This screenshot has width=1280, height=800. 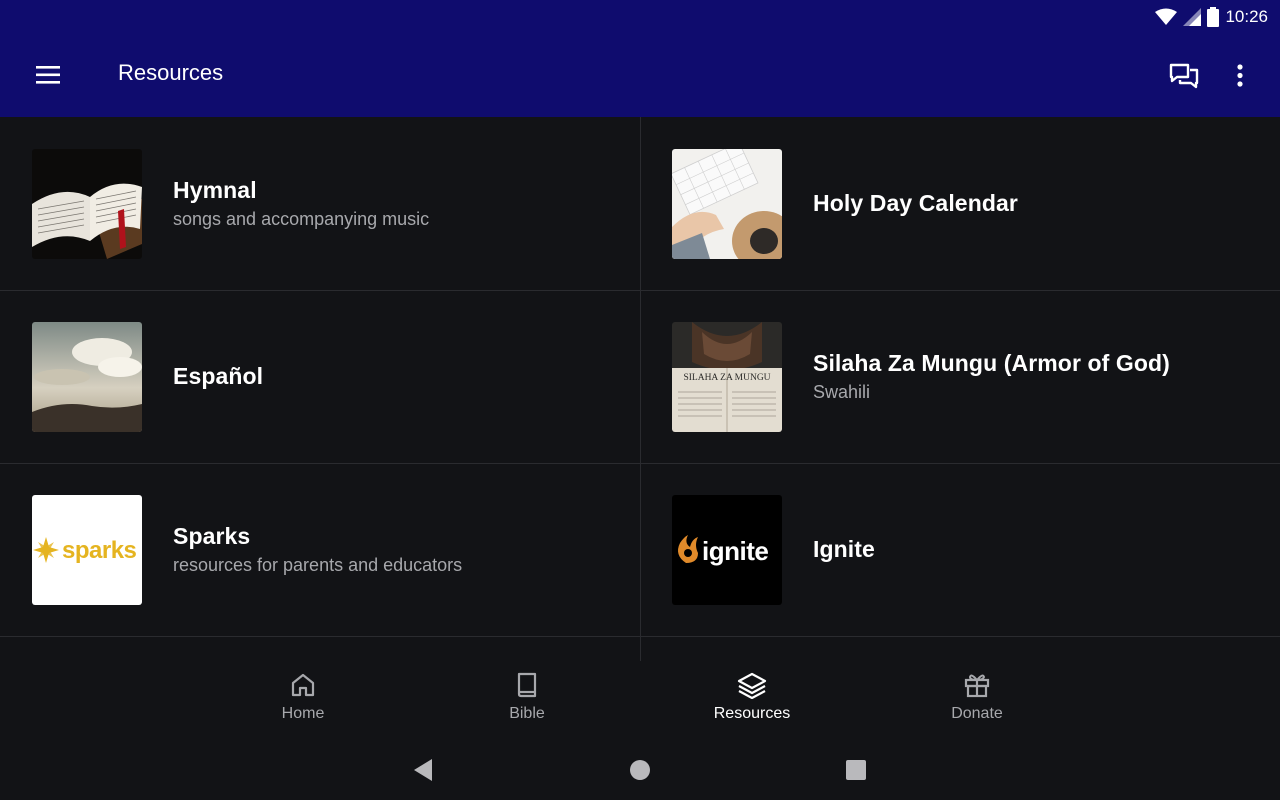 I want to click on sparks-thumbnail: sparks, so click(x=87, y=550).